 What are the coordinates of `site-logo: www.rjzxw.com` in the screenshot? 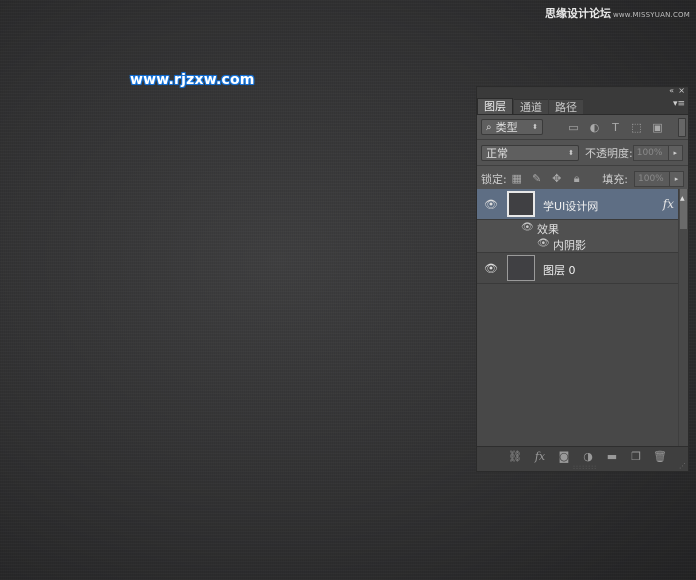 It's located at (192, 80).